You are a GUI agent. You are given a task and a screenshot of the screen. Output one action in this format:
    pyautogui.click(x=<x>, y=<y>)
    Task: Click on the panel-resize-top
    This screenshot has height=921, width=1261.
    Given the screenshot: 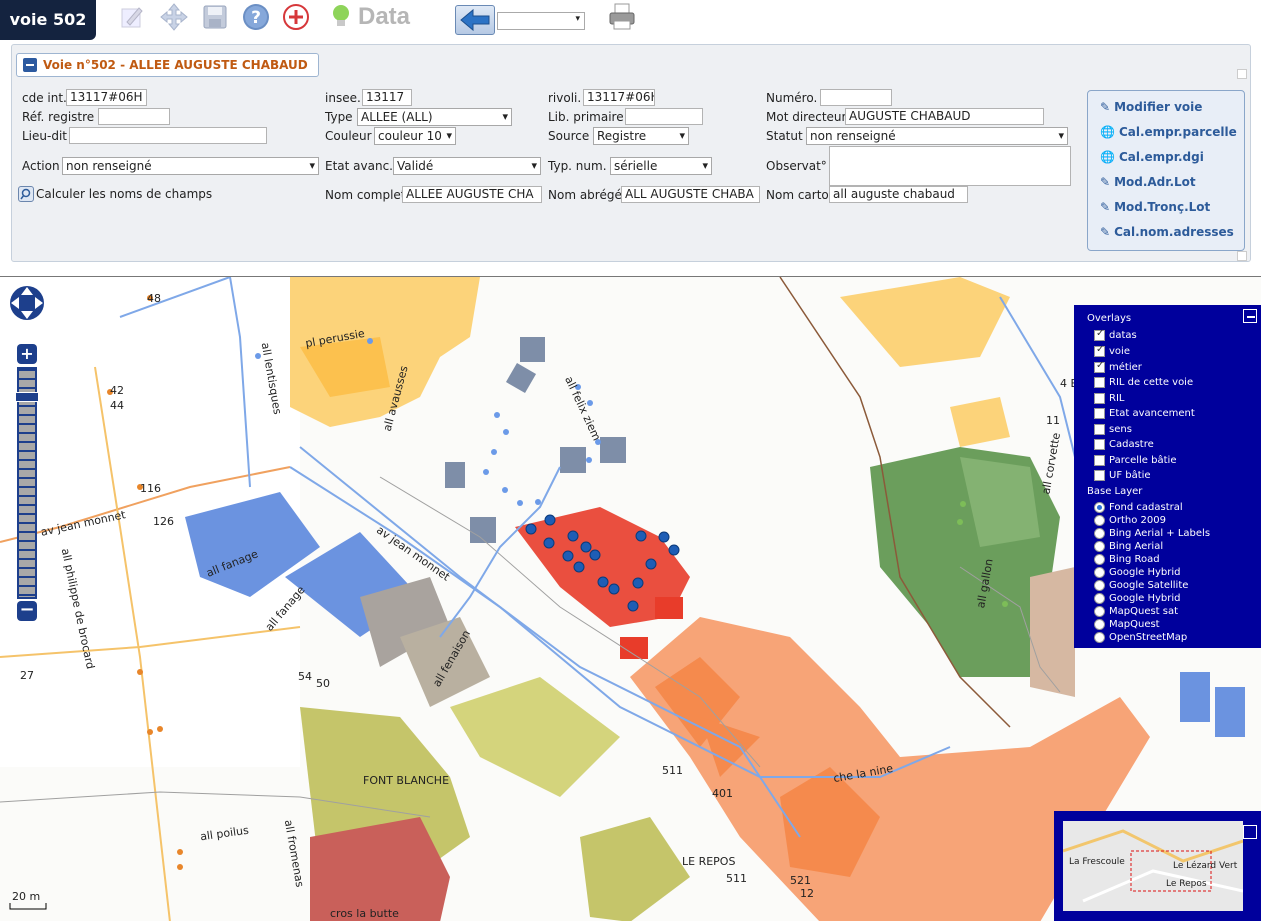 What is the action you would take?
    pyautogui.click(x=1242, y=74)
    